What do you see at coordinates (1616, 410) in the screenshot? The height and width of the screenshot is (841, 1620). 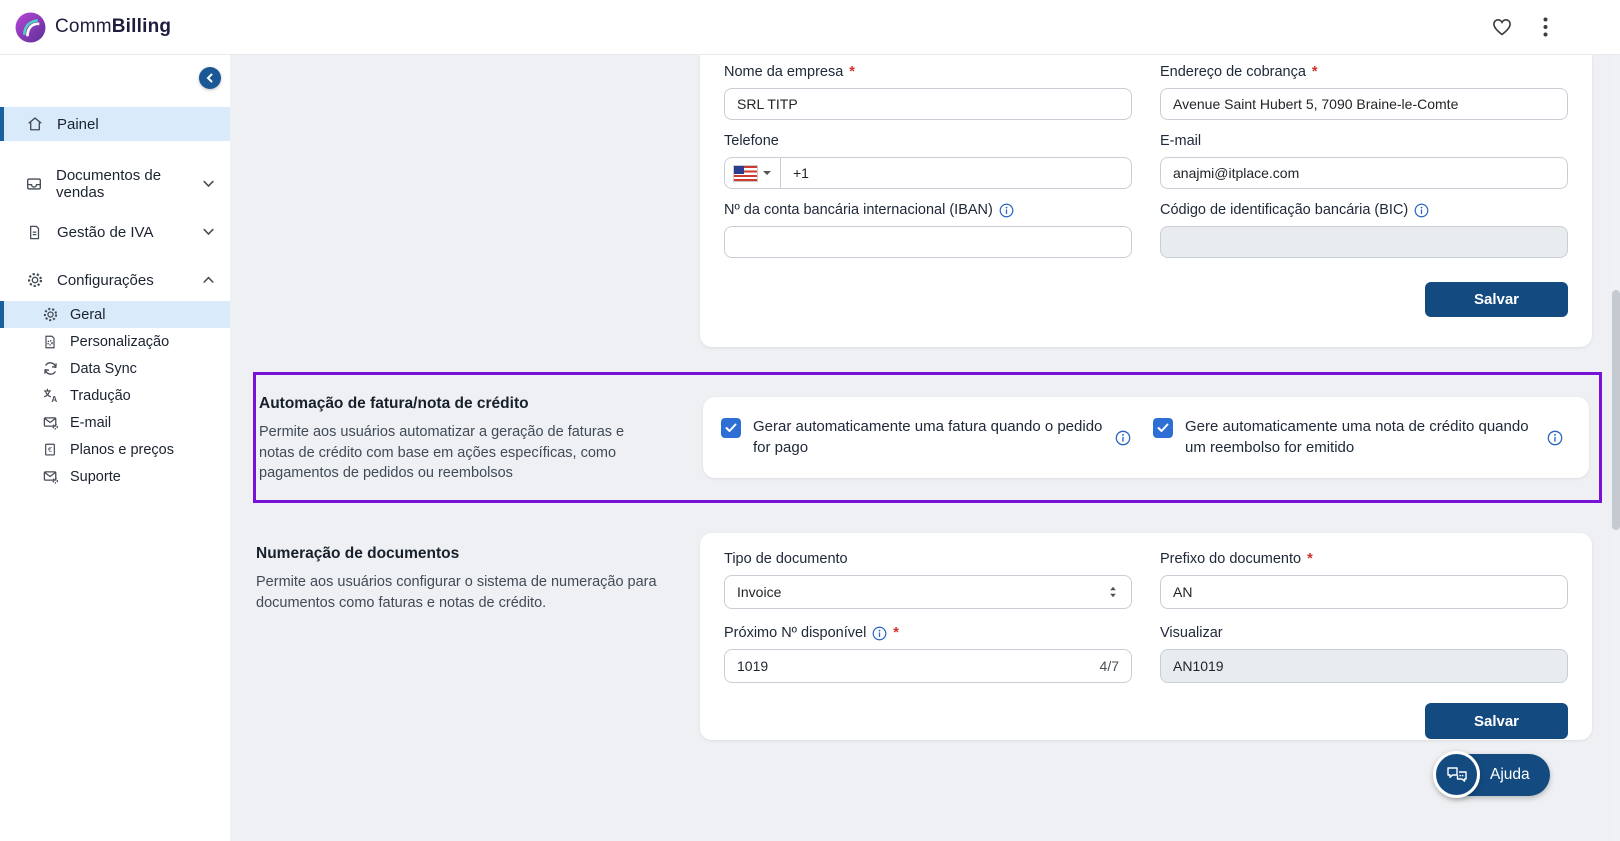 I see `scrollbar-thumb` at bounding box center [1616, 410].